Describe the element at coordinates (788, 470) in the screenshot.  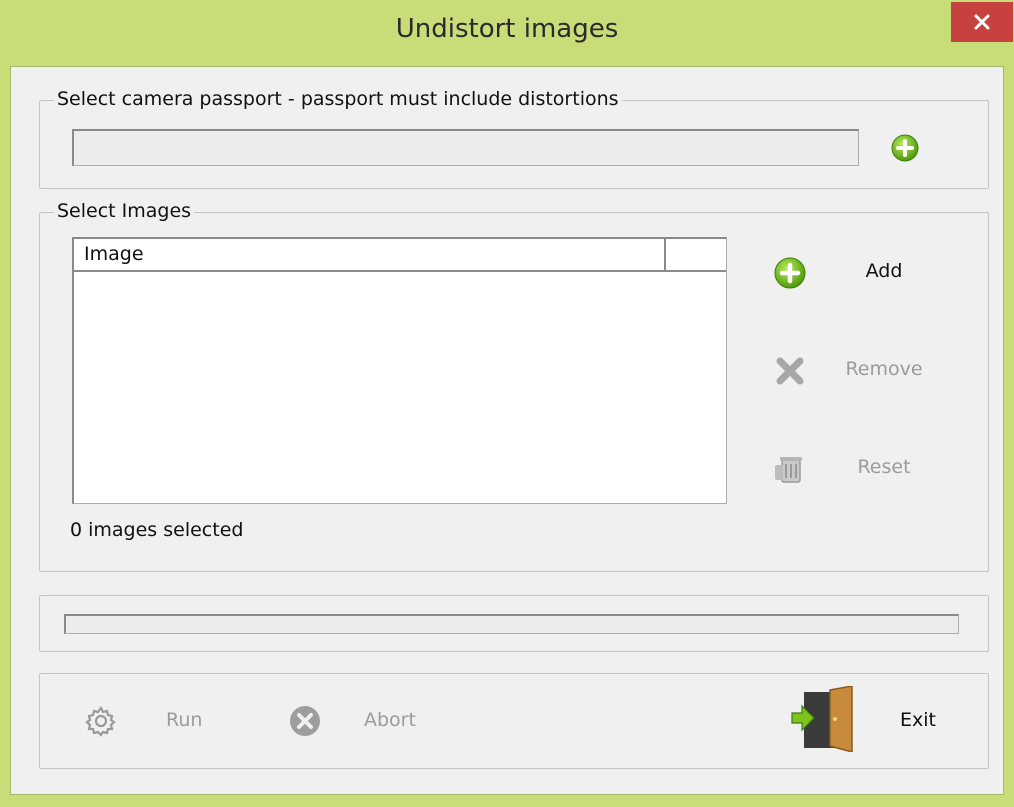
I see `trash-icon` at that location.